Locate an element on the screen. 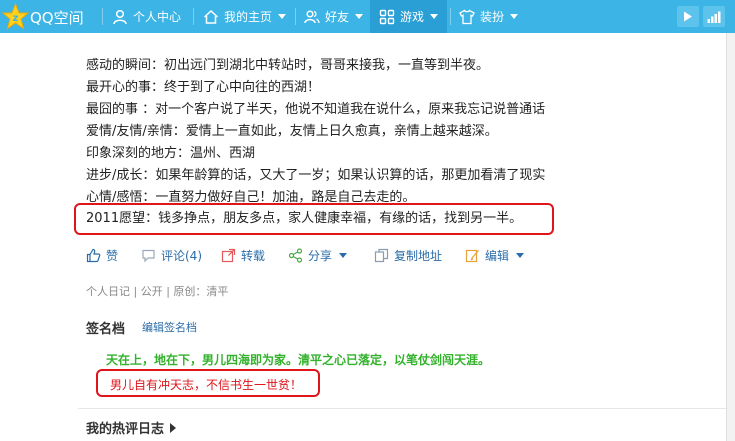 The width and height of the screenshot is (735, 441). section-divider is located at coordinates (402, 408).